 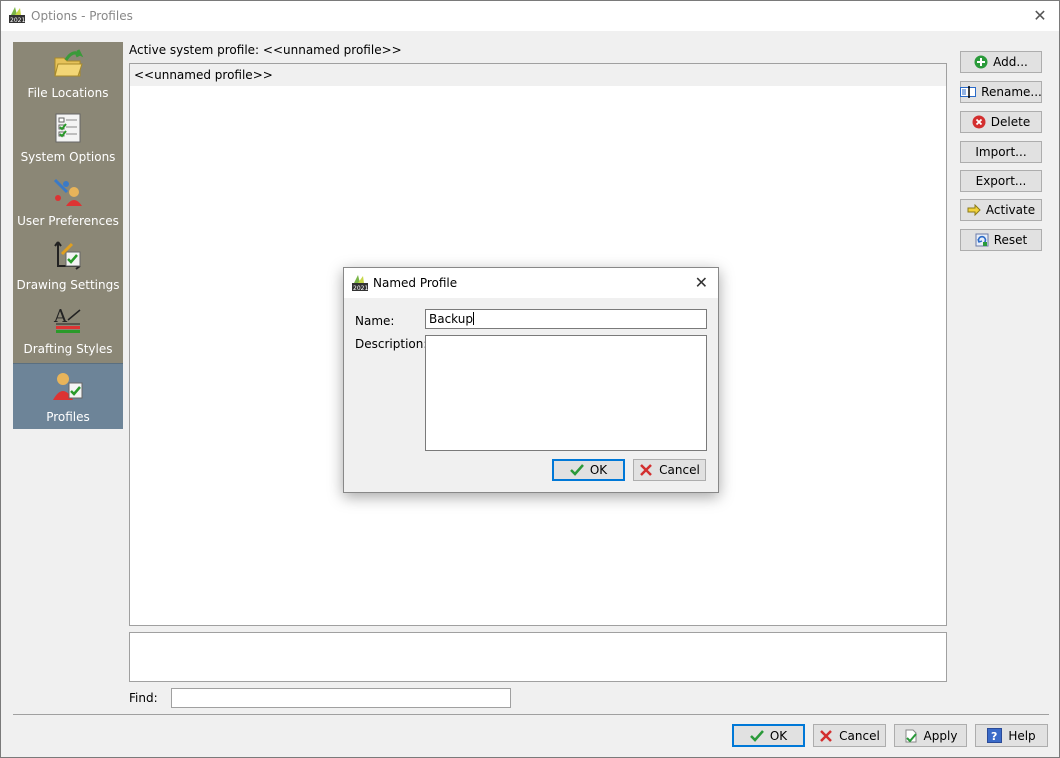 I want to click on description-label: Description:, so click(x=391, y=344).